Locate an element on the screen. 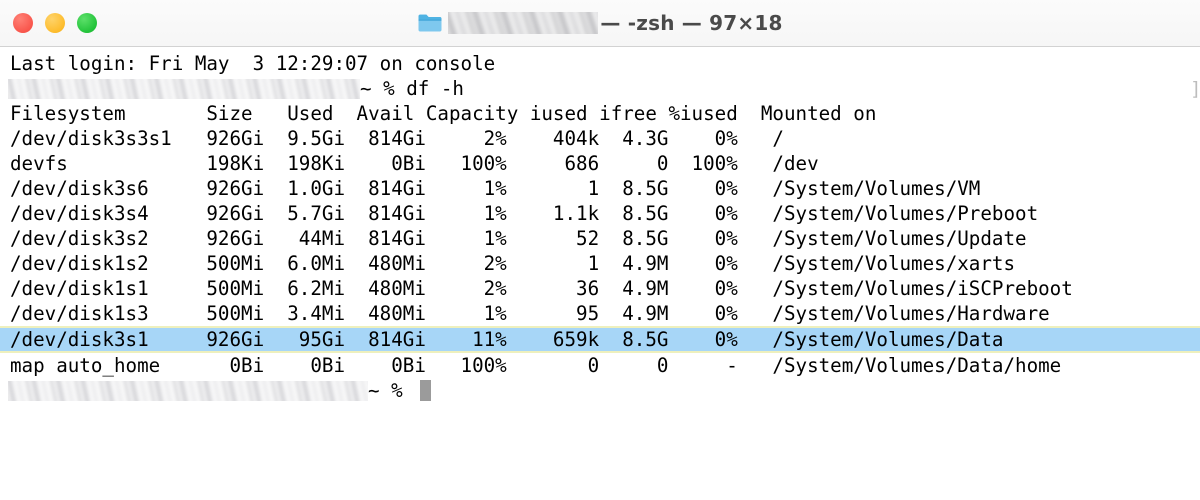 Image resolution: width=1200 pixels, height=500 pixels. prompt-tail-1: ~ % is located at coordinates (383, 88).